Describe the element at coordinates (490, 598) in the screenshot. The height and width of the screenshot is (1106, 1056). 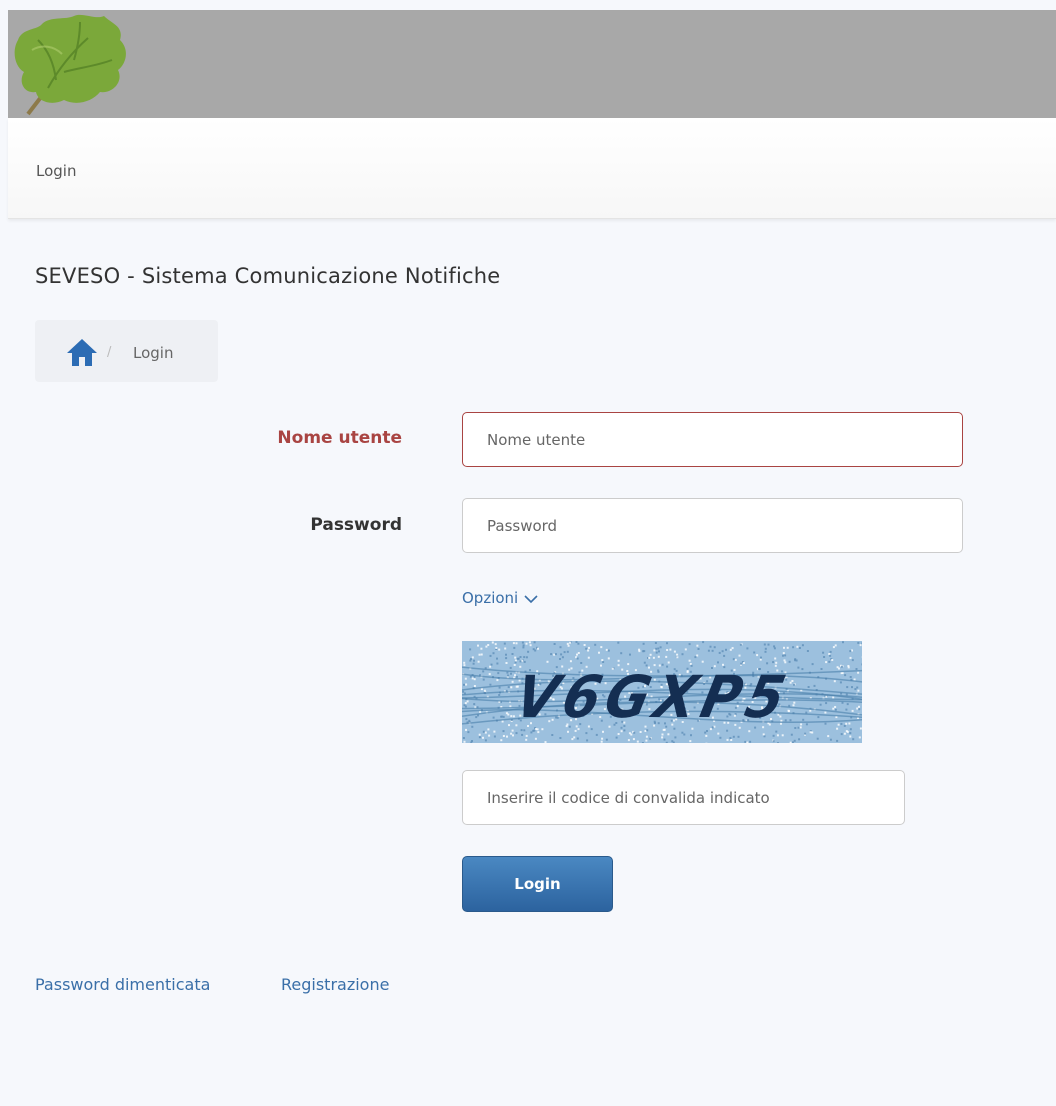
I see `options-label: Opzioni` at that location.